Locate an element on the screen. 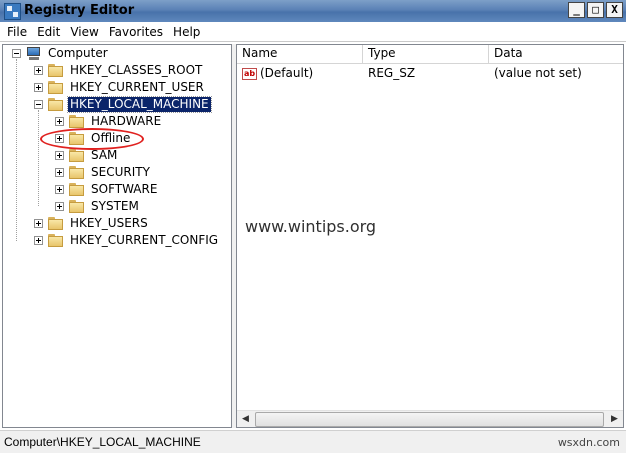  menu-file: File is located at coordinates (19, 32).